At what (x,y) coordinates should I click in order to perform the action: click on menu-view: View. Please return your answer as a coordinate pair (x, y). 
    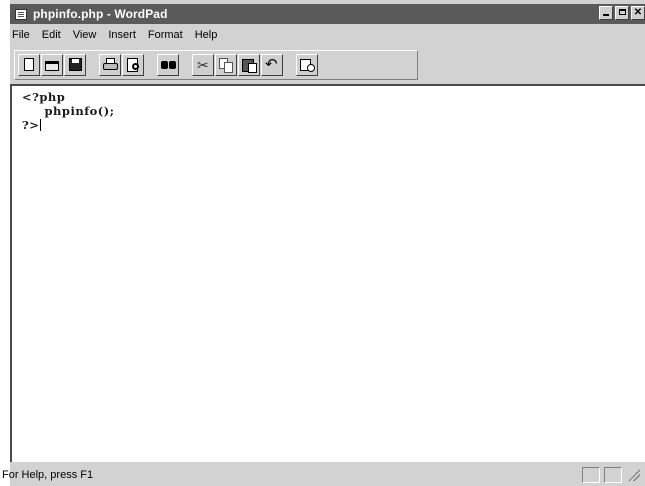
    Looking at the image, I should click on (85, 35).